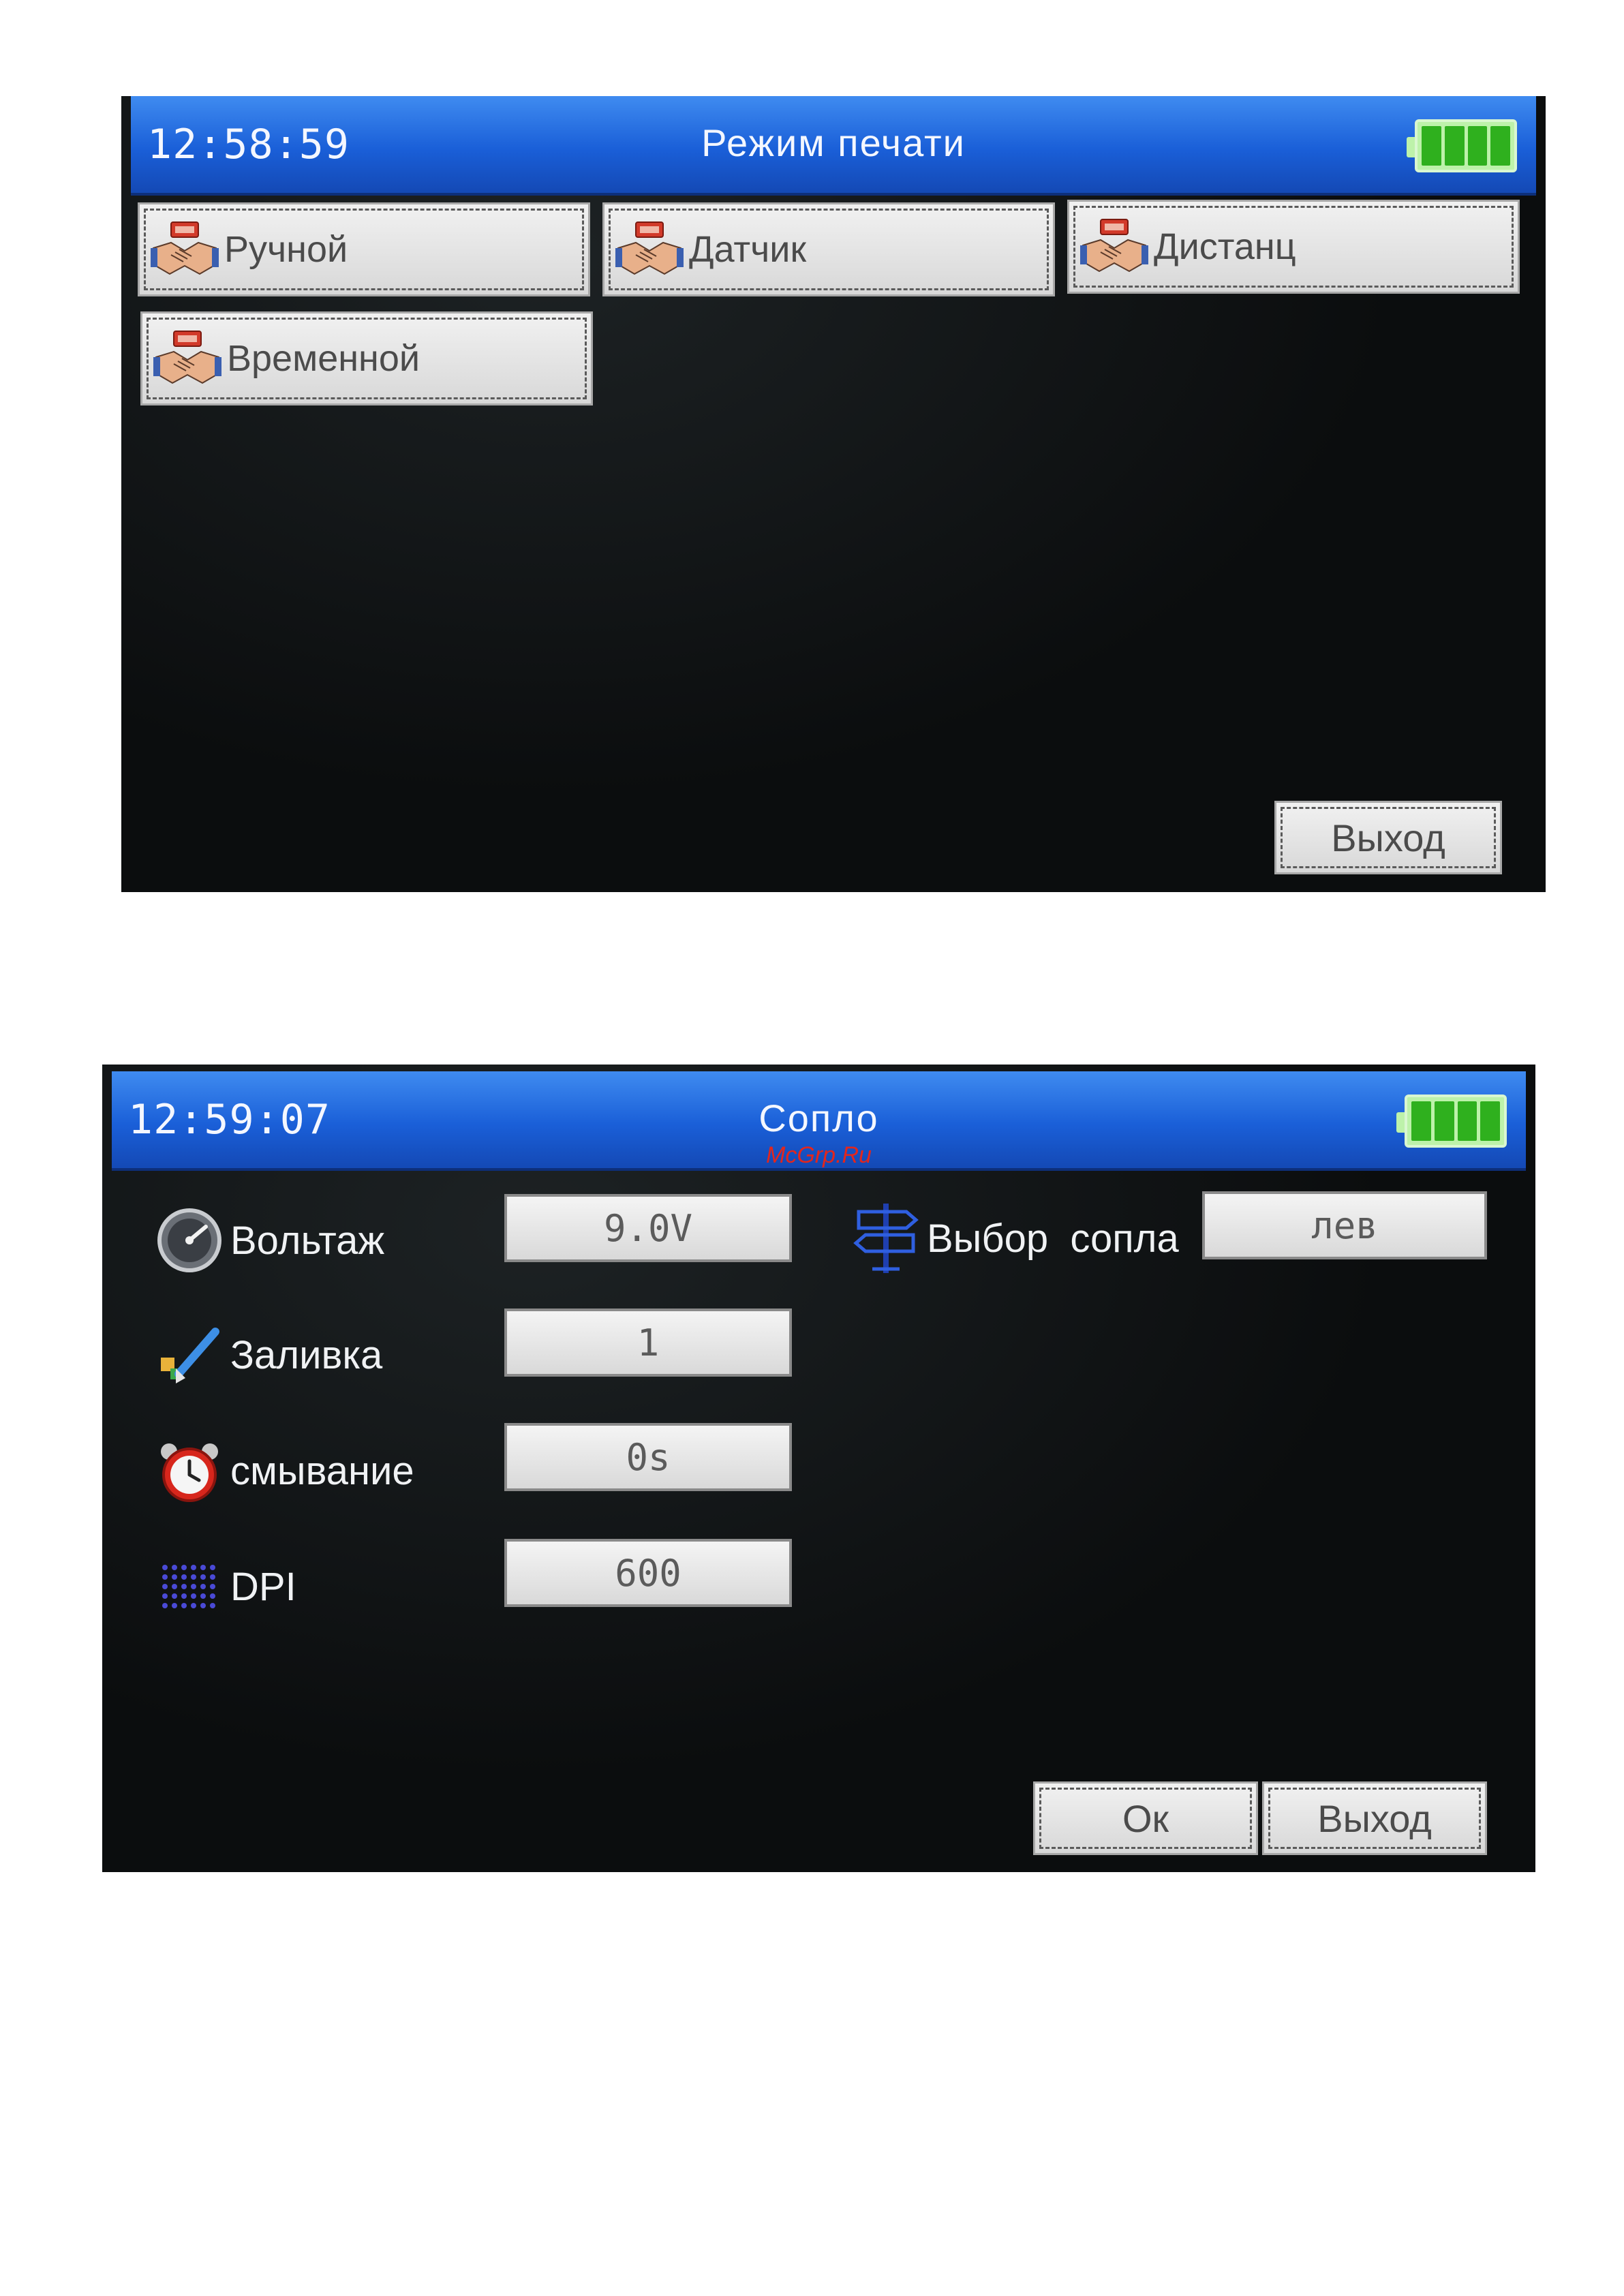 The width and height of the screenshot is (1624, 2296). What do you see at coordinates (189, 1472) in the screenshot?
I see `alarm-clock-icon` at bounding box center [189, 1472].